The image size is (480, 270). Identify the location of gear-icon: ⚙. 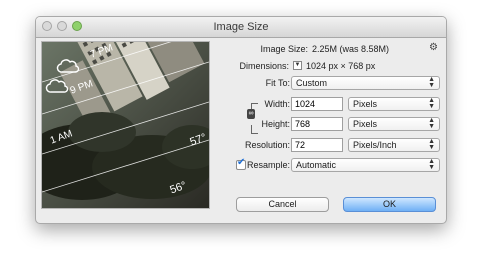
(433, 47).